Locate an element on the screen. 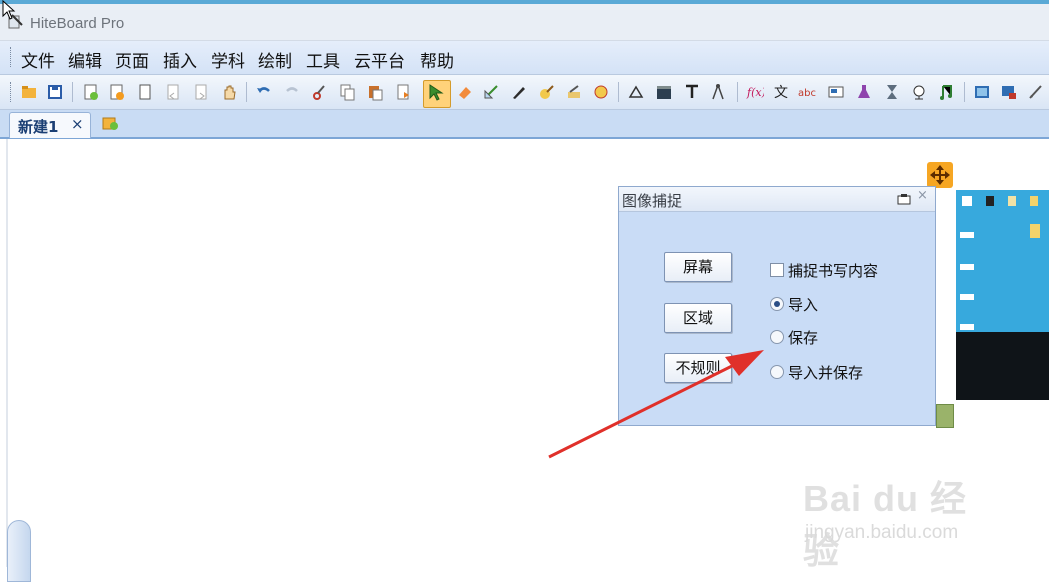 This screenshot has height=582, width=1049. baidu-jingyan-watermark: Bai du 经验 jingyan.baidu.com is located at coordinates (903, 520).